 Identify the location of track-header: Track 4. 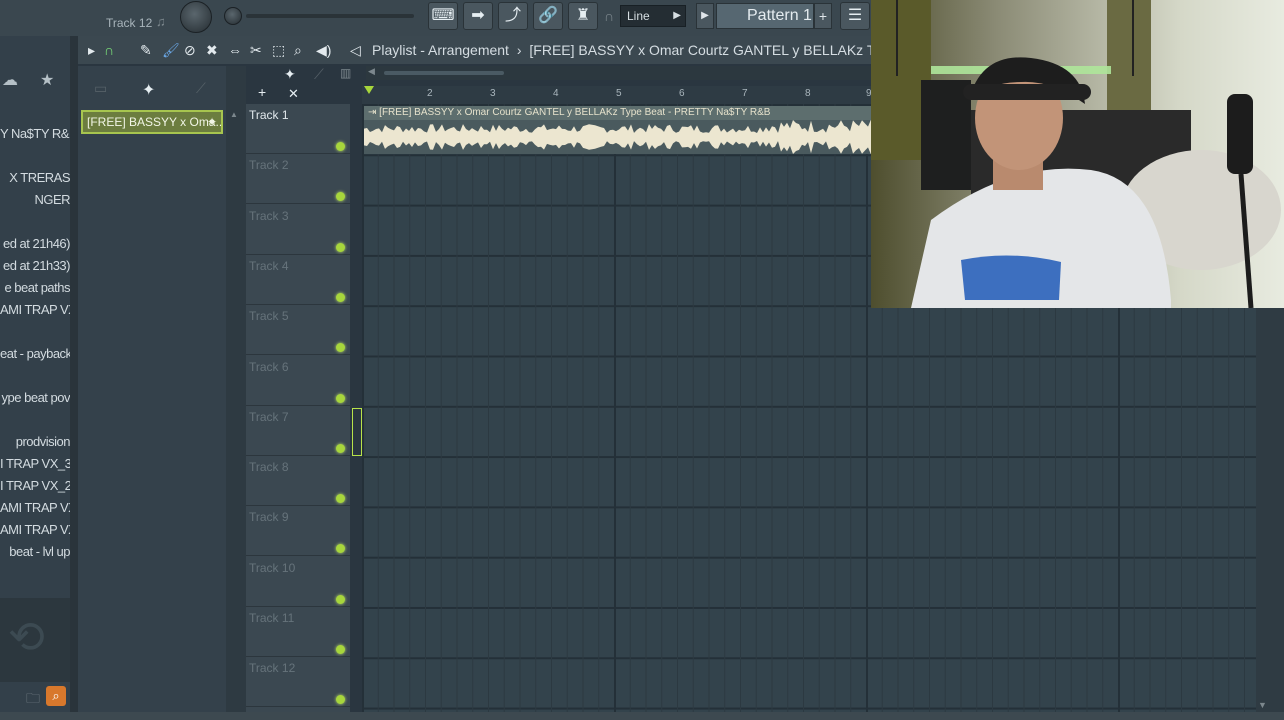
(298, 280).